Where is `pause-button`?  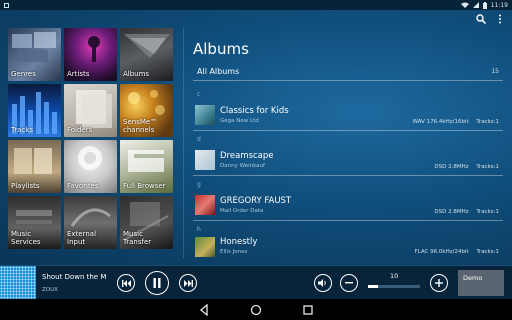
pause-button is located at coordinates (157, 283).